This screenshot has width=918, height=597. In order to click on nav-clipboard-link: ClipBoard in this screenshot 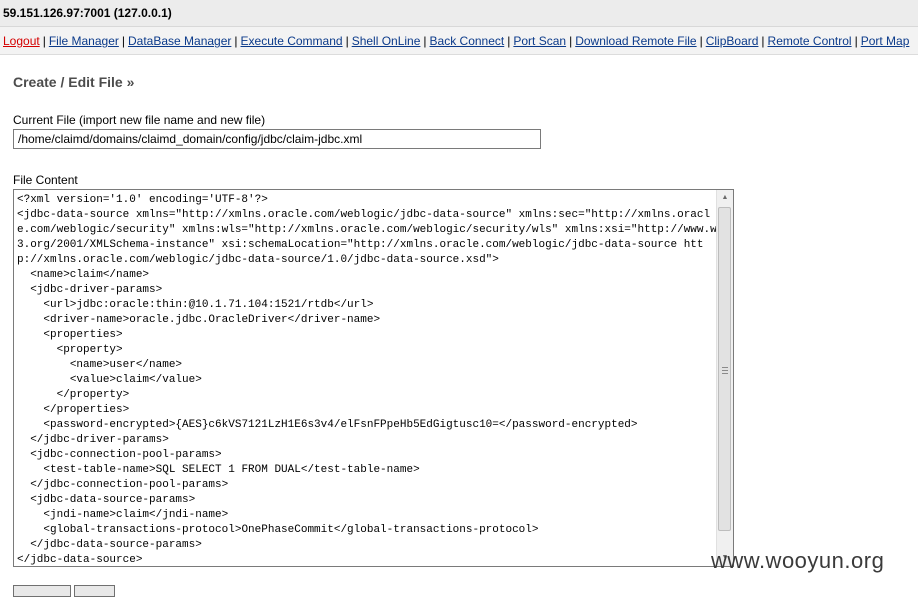, I will do `click(732, 41)`.